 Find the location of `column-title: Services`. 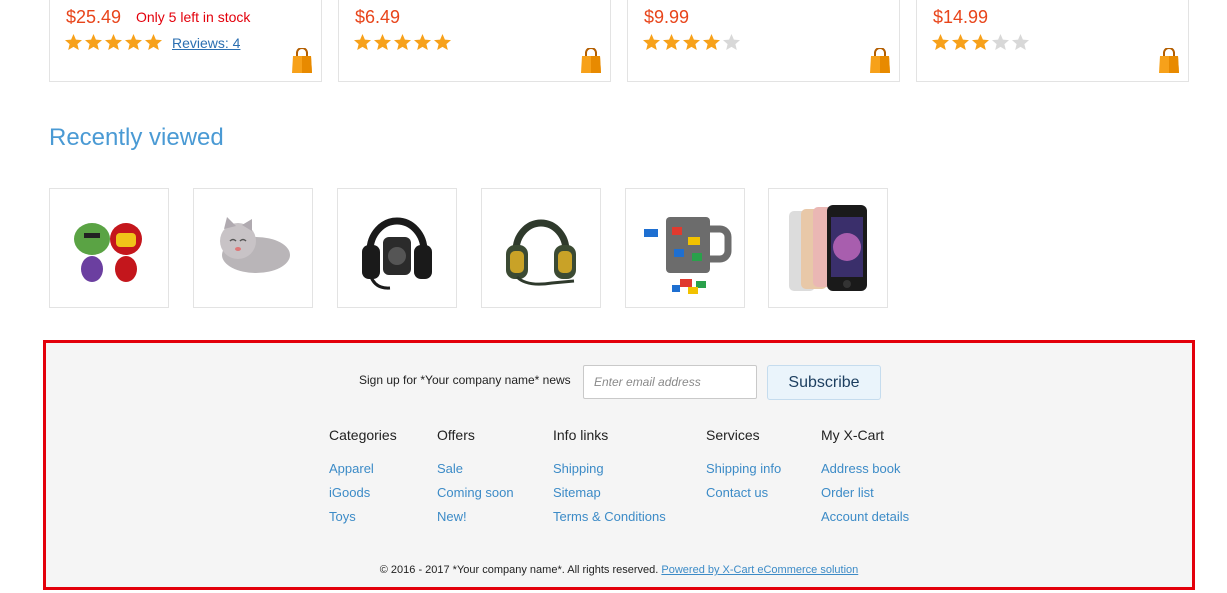

column-title: Services is located at coordinates (733, 435).